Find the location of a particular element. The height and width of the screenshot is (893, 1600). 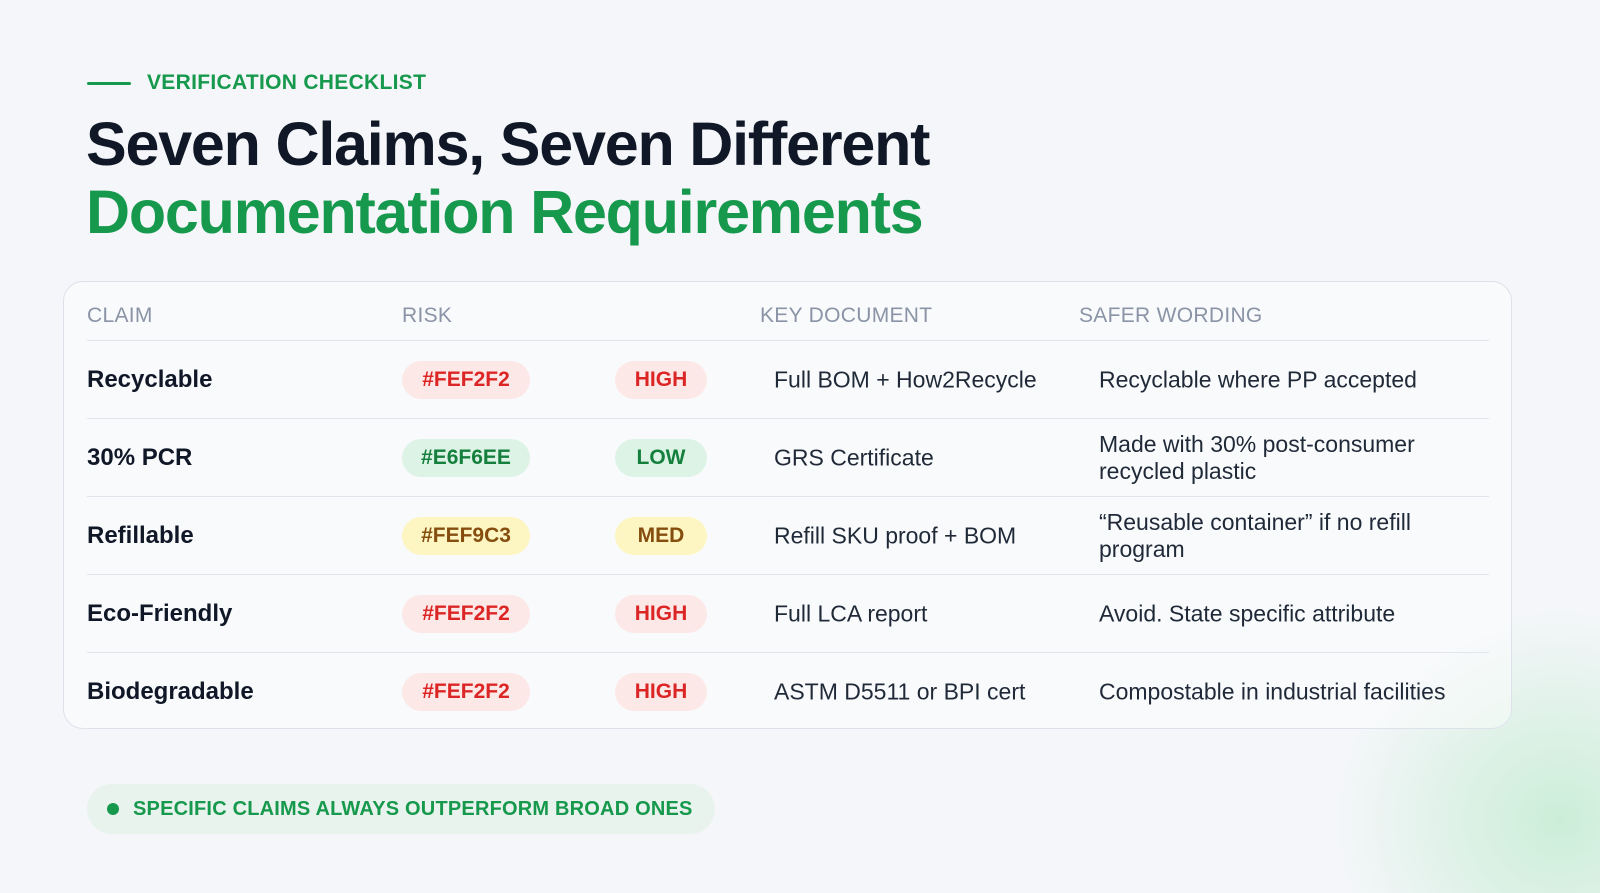

risk-hex-pill: #E6F6EE is located at coordinates (466, 457).